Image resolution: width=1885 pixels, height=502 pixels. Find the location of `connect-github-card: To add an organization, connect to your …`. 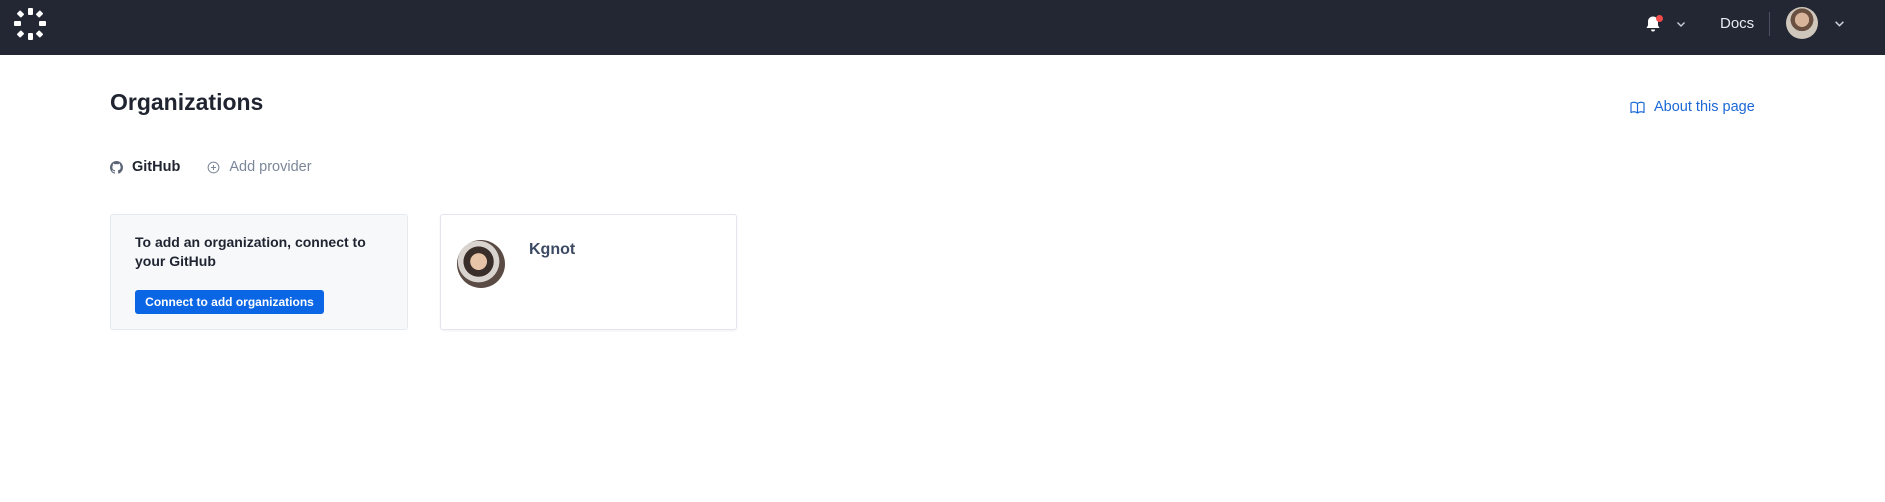

connect-github-card: To add an organization, connect to your … is located at coordinates (259, 272).